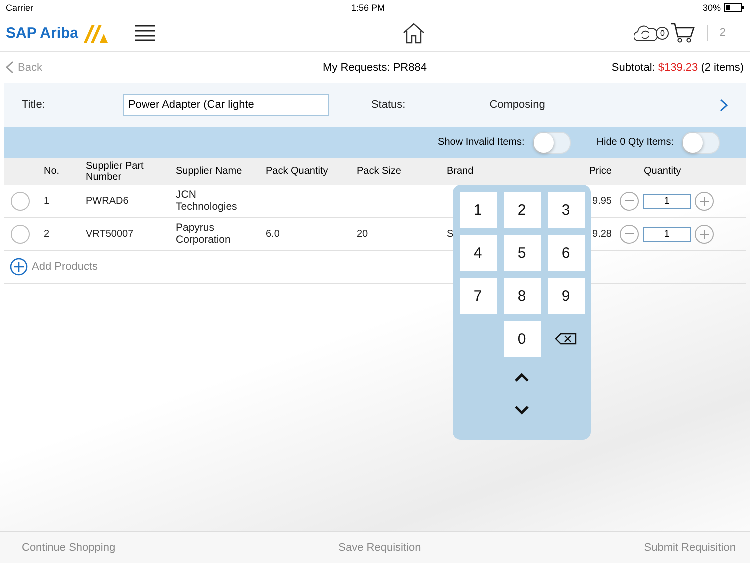 The height and width of the screenshot is (563, 750). I want to click on column-header: Pack Quantity, so click(298, 171).